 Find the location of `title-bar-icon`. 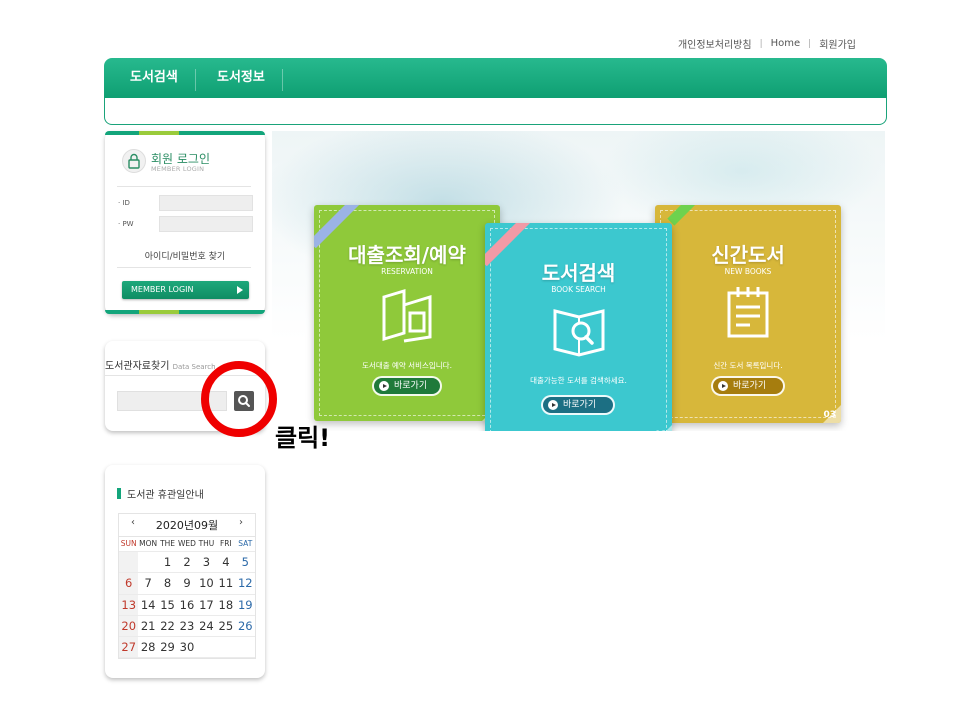

title-bar-icon is located at coordinates (119, 493).